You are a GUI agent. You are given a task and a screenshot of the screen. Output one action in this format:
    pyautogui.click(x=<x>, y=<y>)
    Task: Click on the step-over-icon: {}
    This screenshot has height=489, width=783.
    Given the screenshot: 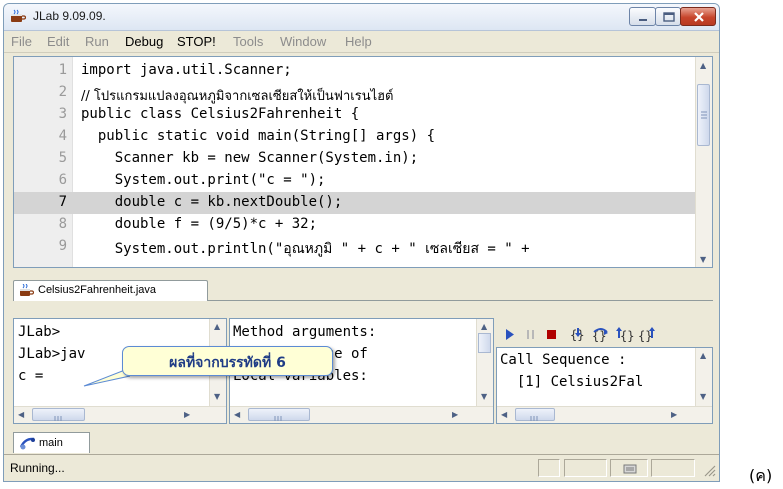 What is the action you would take?
    pyautogui.click(x=600, y=335)
    